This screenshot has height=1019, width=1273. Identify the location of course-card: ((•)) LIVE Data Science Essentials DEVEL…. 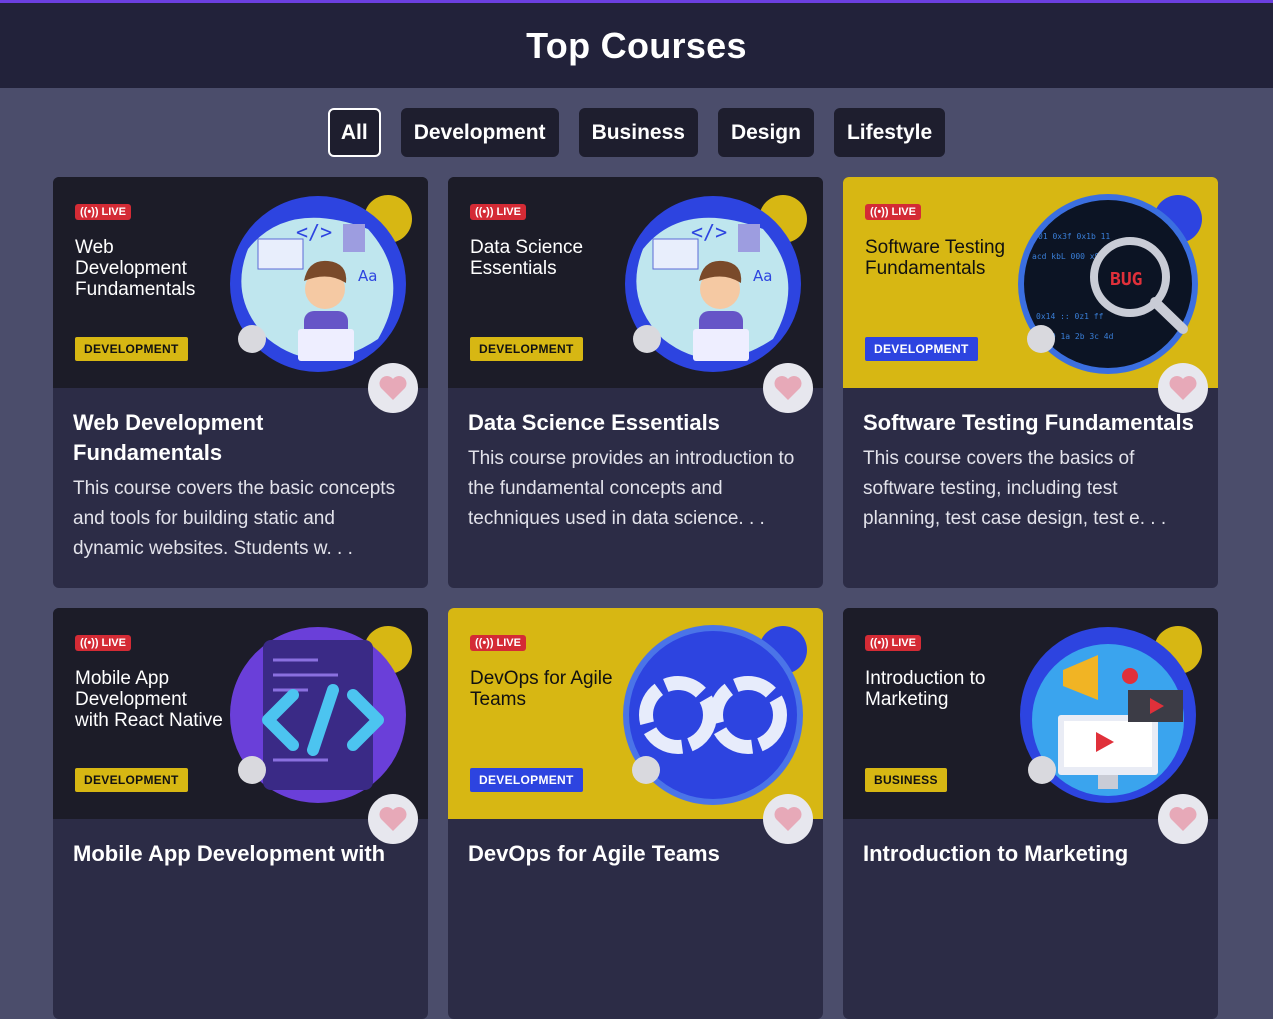
(635, 382).